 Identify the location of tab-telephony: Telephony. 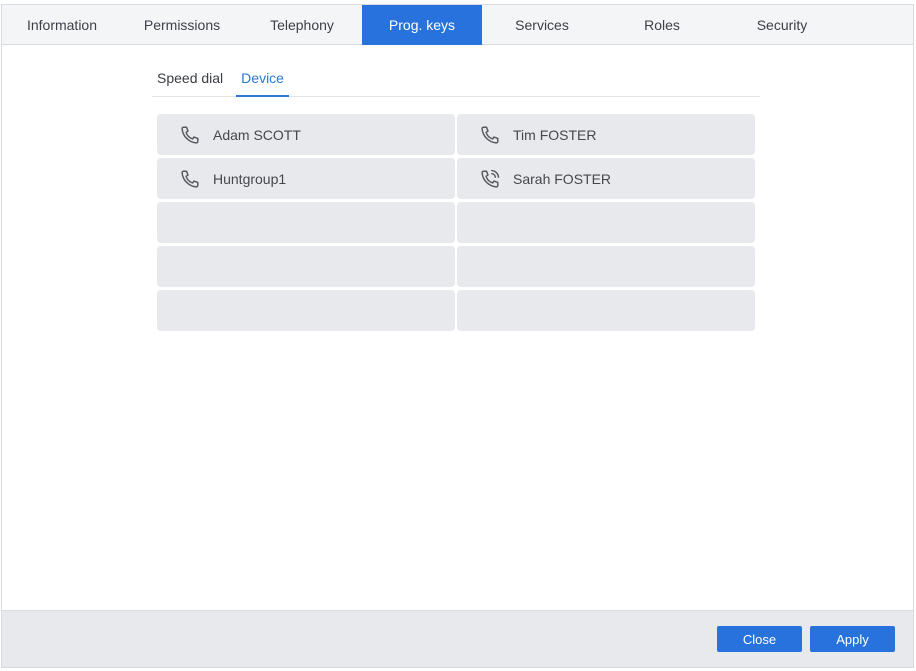
(302, 25).